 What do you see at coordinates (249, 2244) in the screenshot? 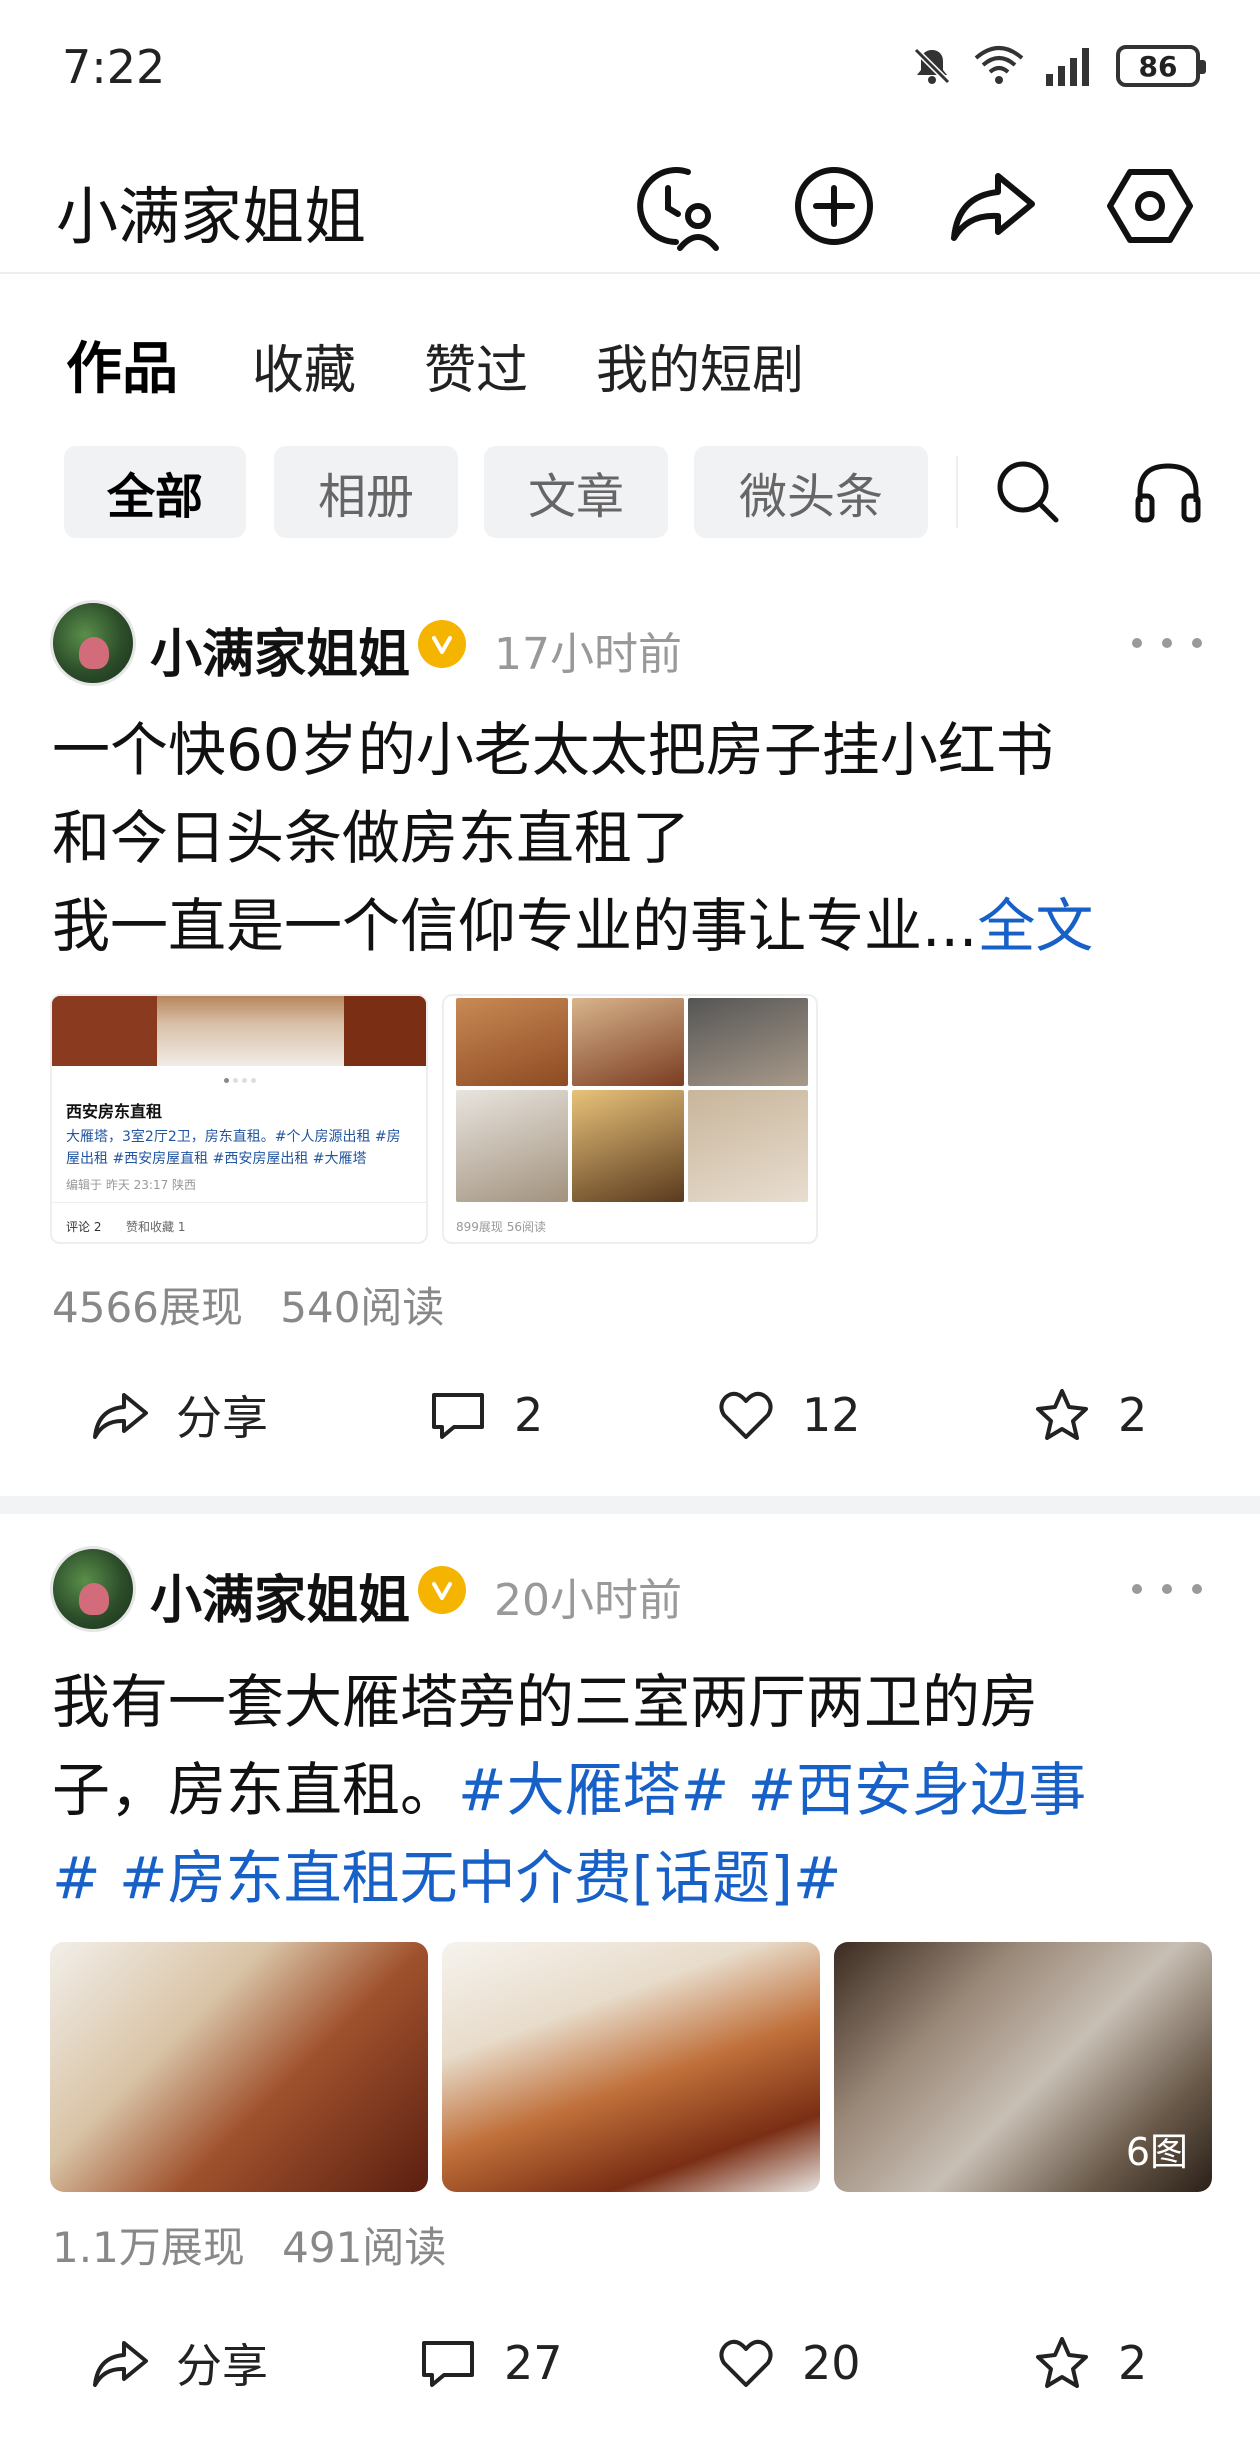
I see `post-stats: 1.1万展现 491阅读` at bounding box center [249, 2244].